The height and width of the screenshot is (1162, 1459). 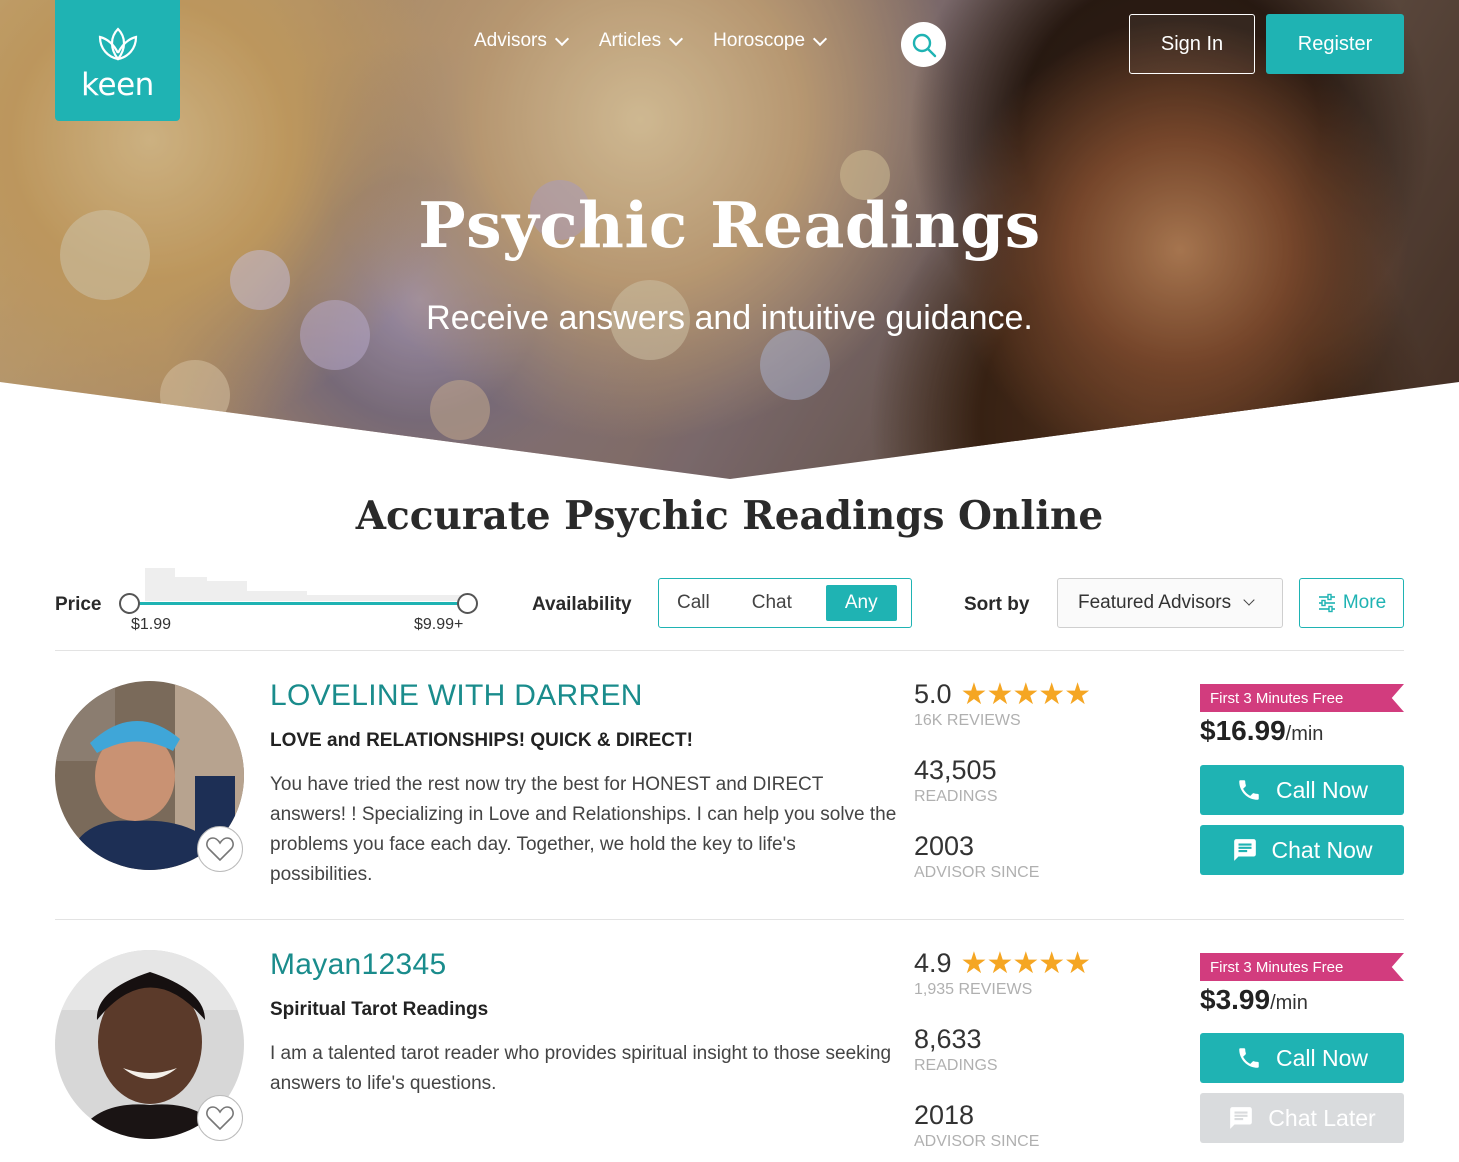 What do you see at coordinates (729, 516) in the screenshot?
I see `section-title: Accurate Psychic Readings Online` at bounding box center [729, 516].